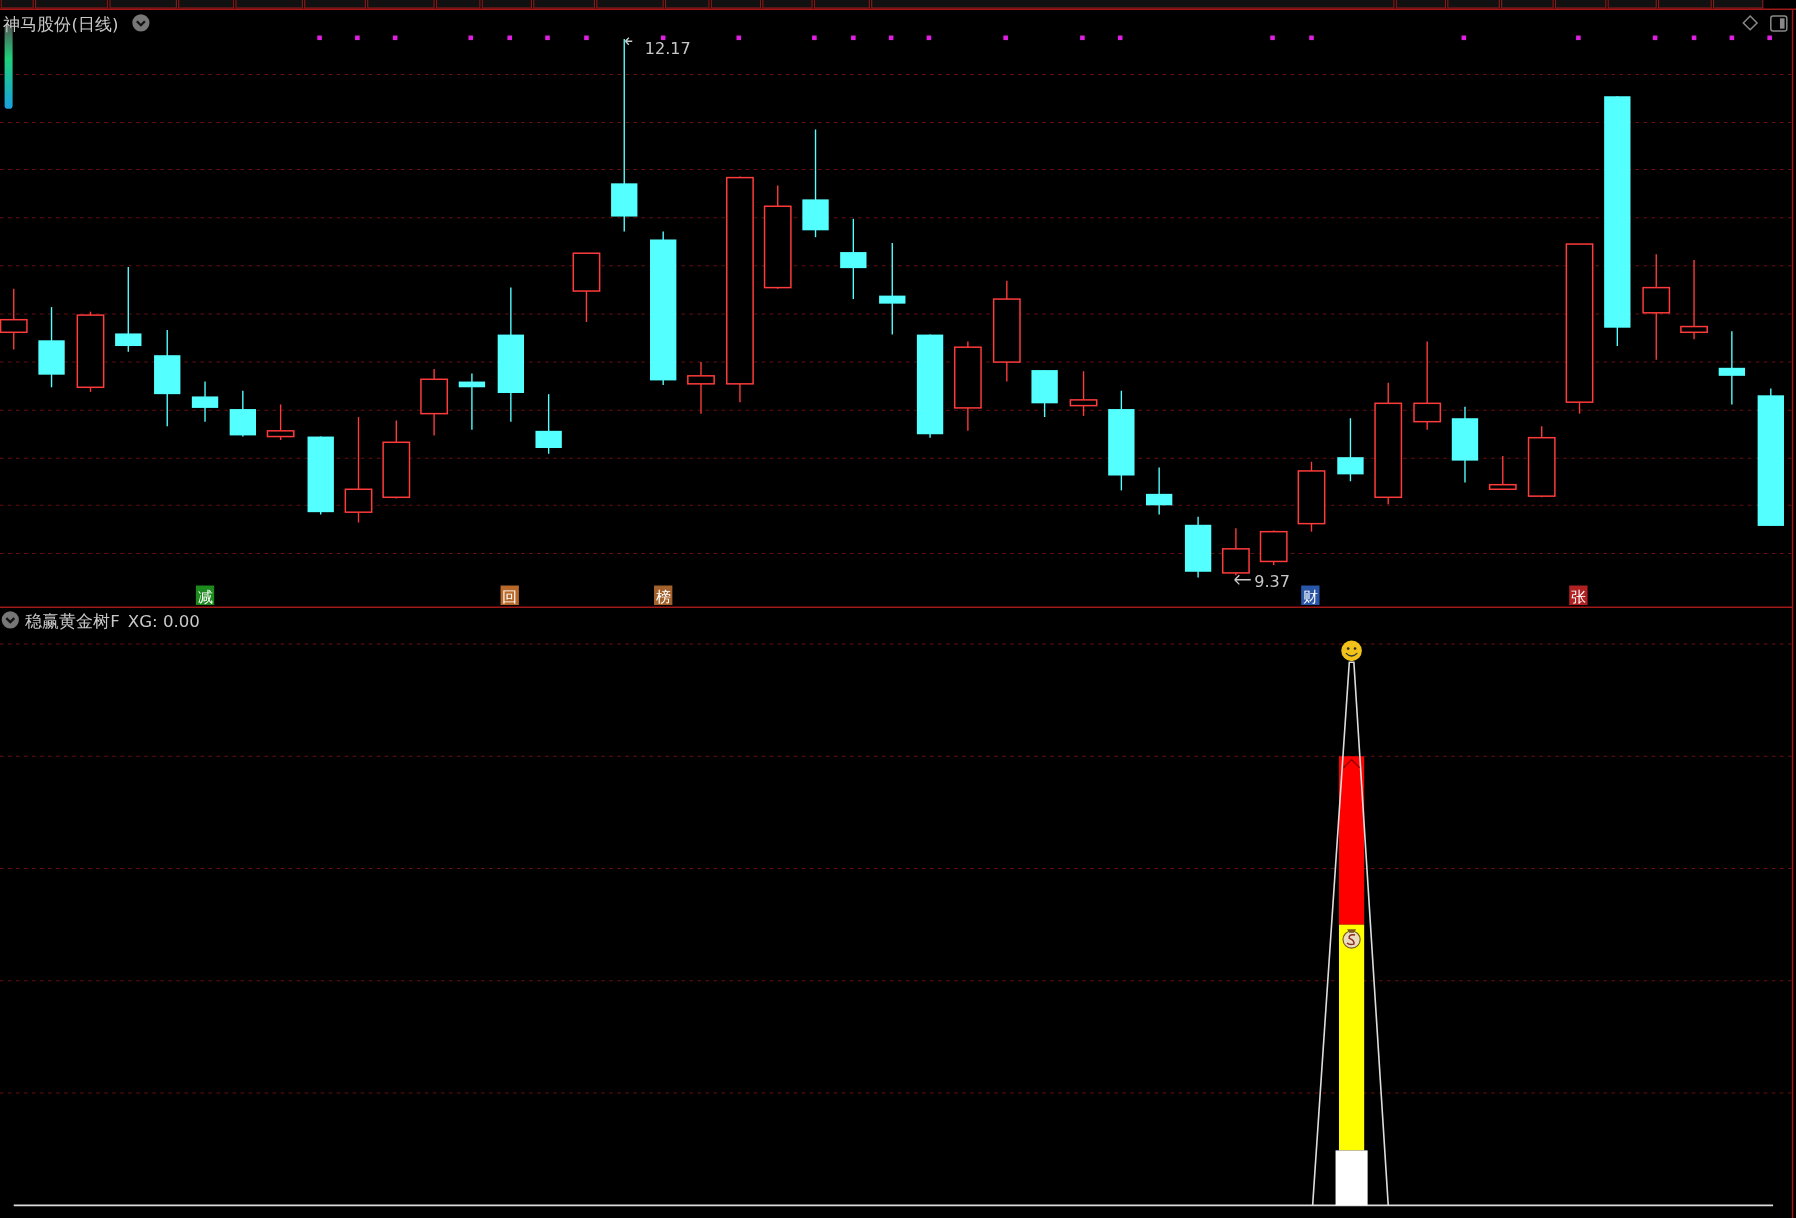  What do you see at coordinates (663, 595) in the screenshot?
I see `signal-tag: 榜` at bounding box center [663, 595].